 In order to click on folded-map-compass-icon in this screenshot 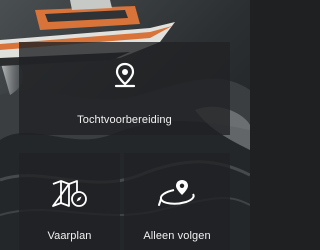, I will do `click(70, 196)`.